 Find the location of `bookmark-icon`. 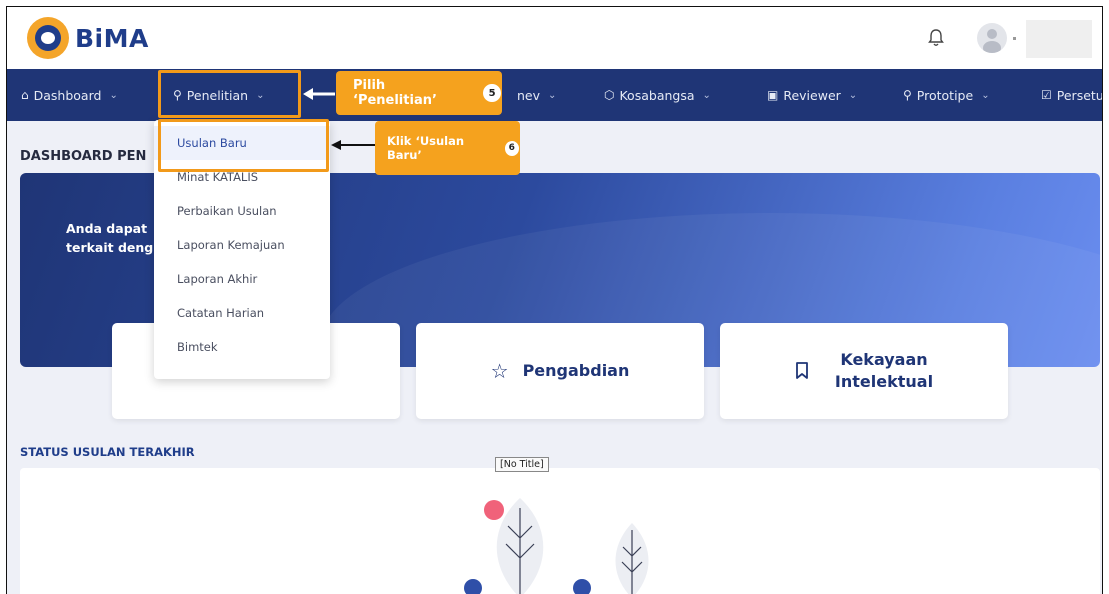

bookmark-icon is located at coordinates (802, 370).